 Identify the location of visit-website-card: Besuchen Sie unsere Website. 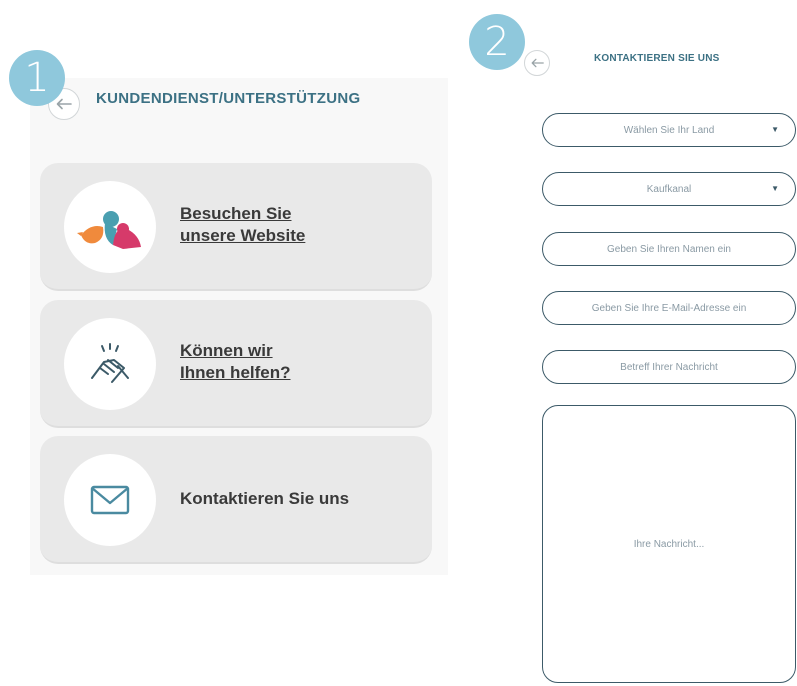
(236, 227).